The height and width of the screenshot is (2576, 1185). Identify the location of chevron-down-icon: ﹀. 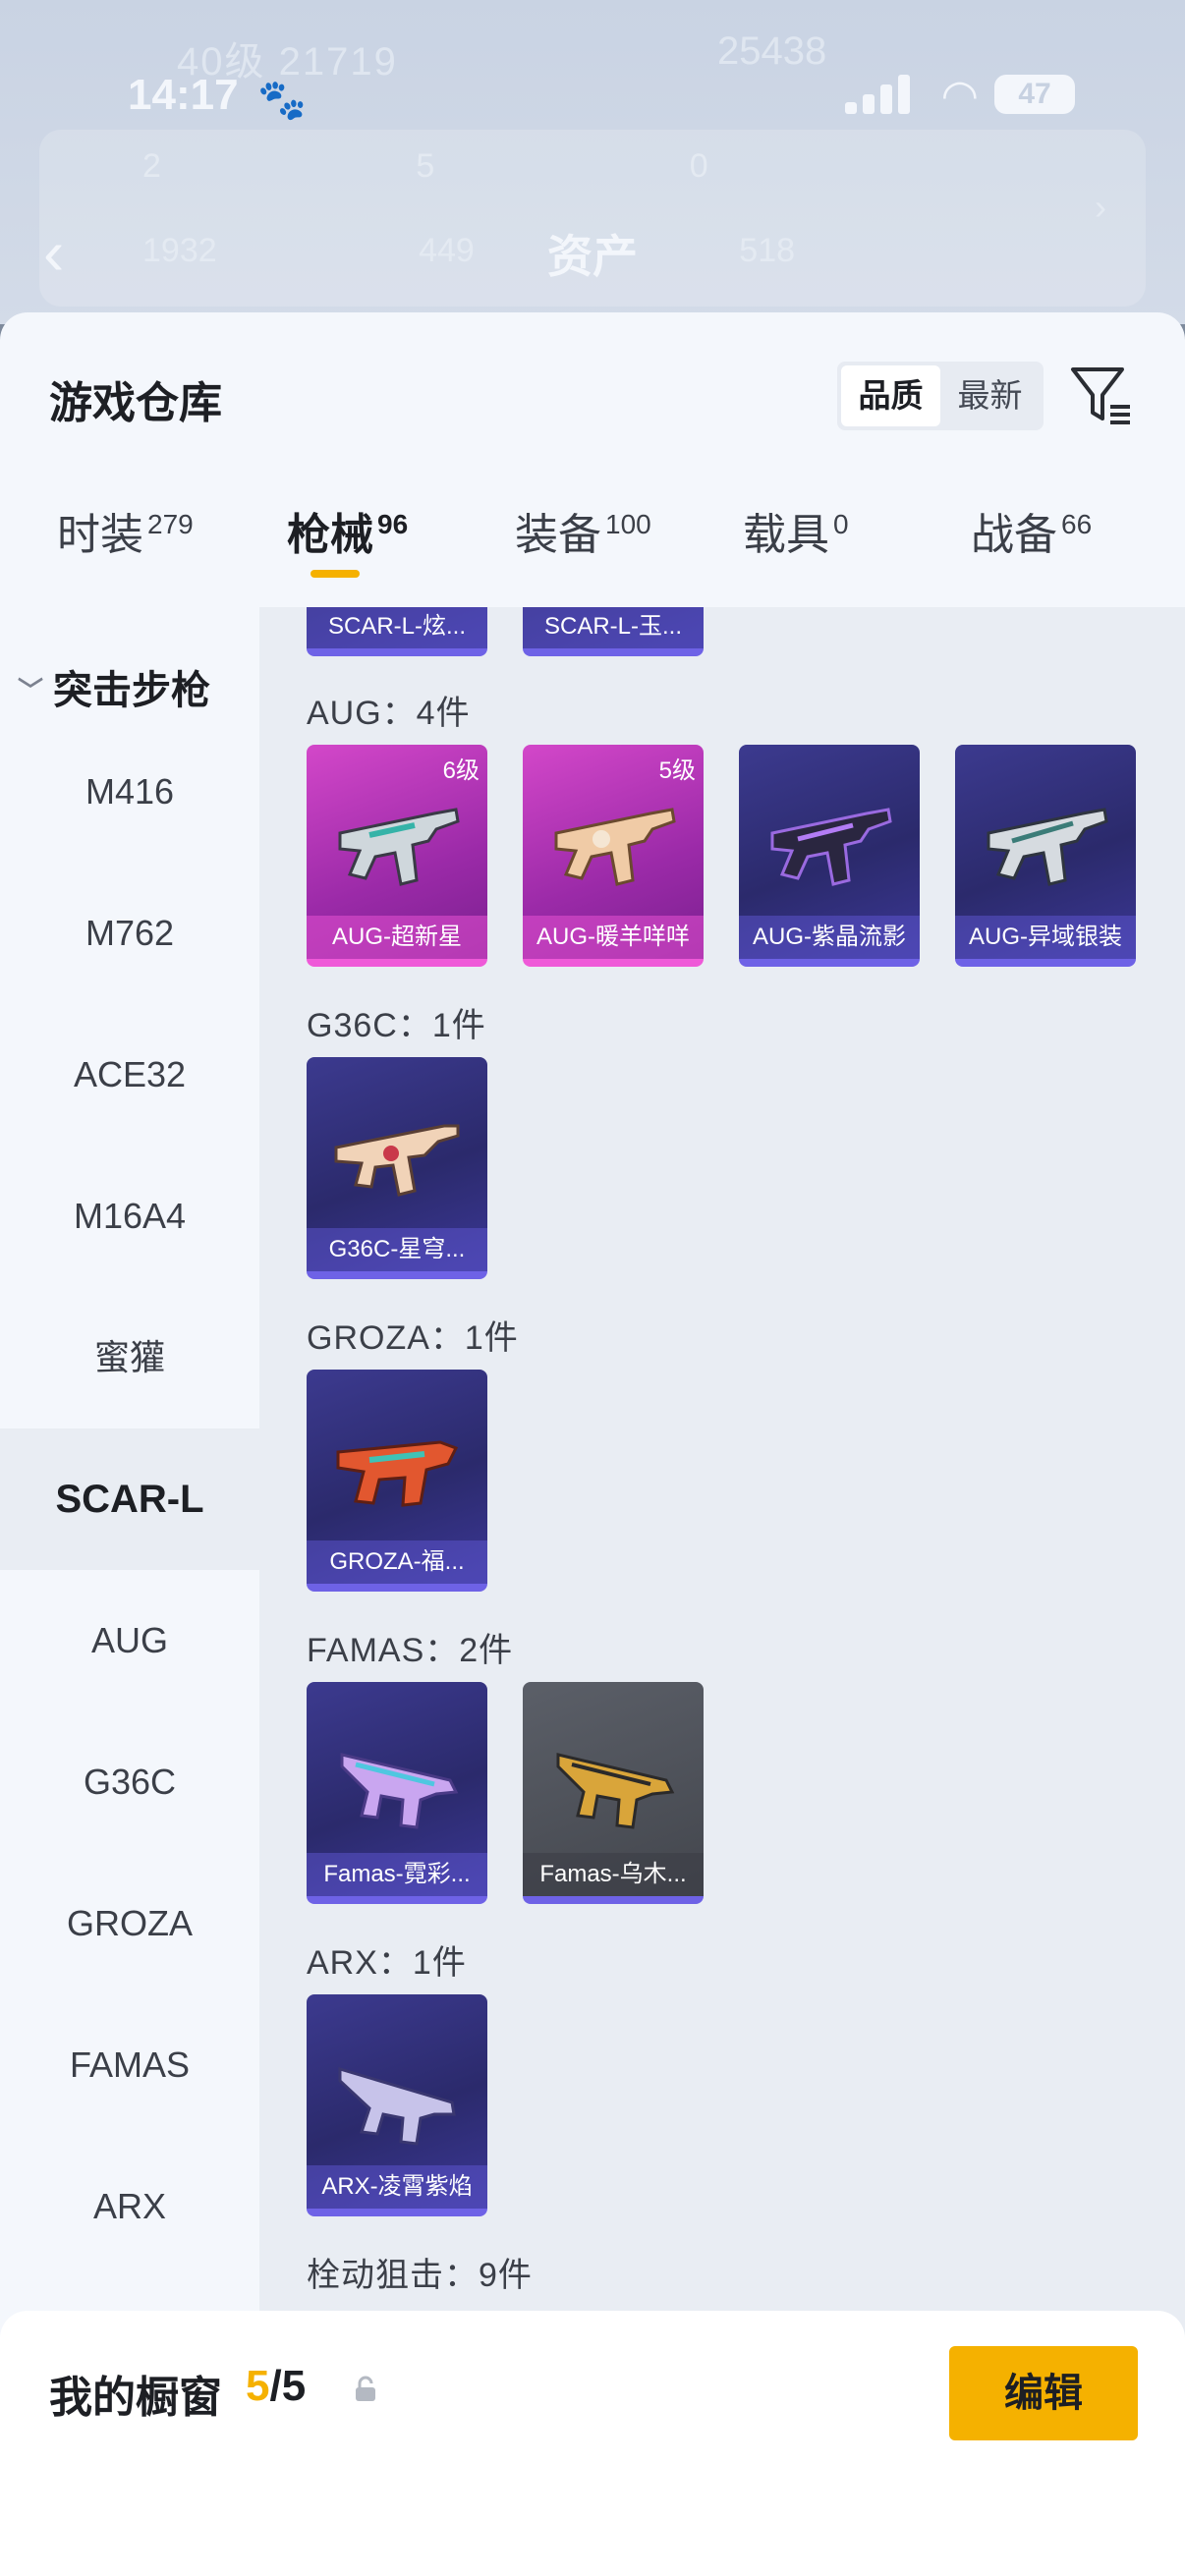
(31, 690).